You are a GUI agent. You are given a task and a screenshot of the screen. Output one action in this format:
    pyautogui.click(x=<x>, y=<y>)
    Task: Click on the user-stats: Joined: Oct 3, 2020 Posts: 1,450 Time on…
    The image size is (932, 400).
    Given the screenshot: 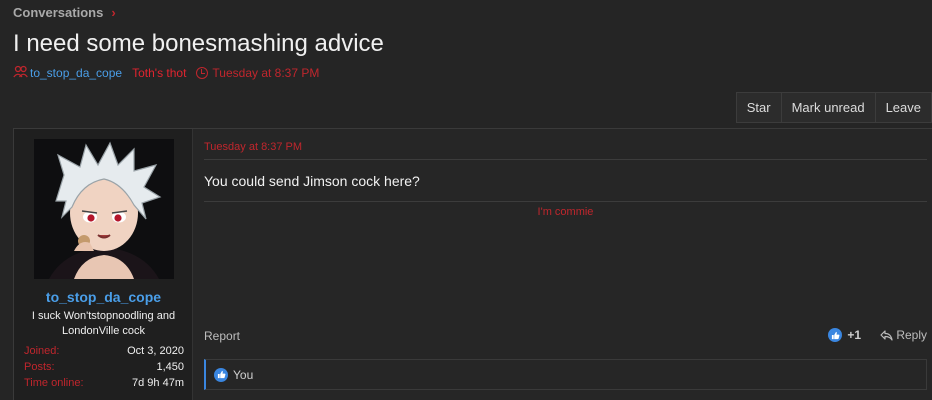 What is the action you would take?
    pyautogui.click(x=104, y=367)
    